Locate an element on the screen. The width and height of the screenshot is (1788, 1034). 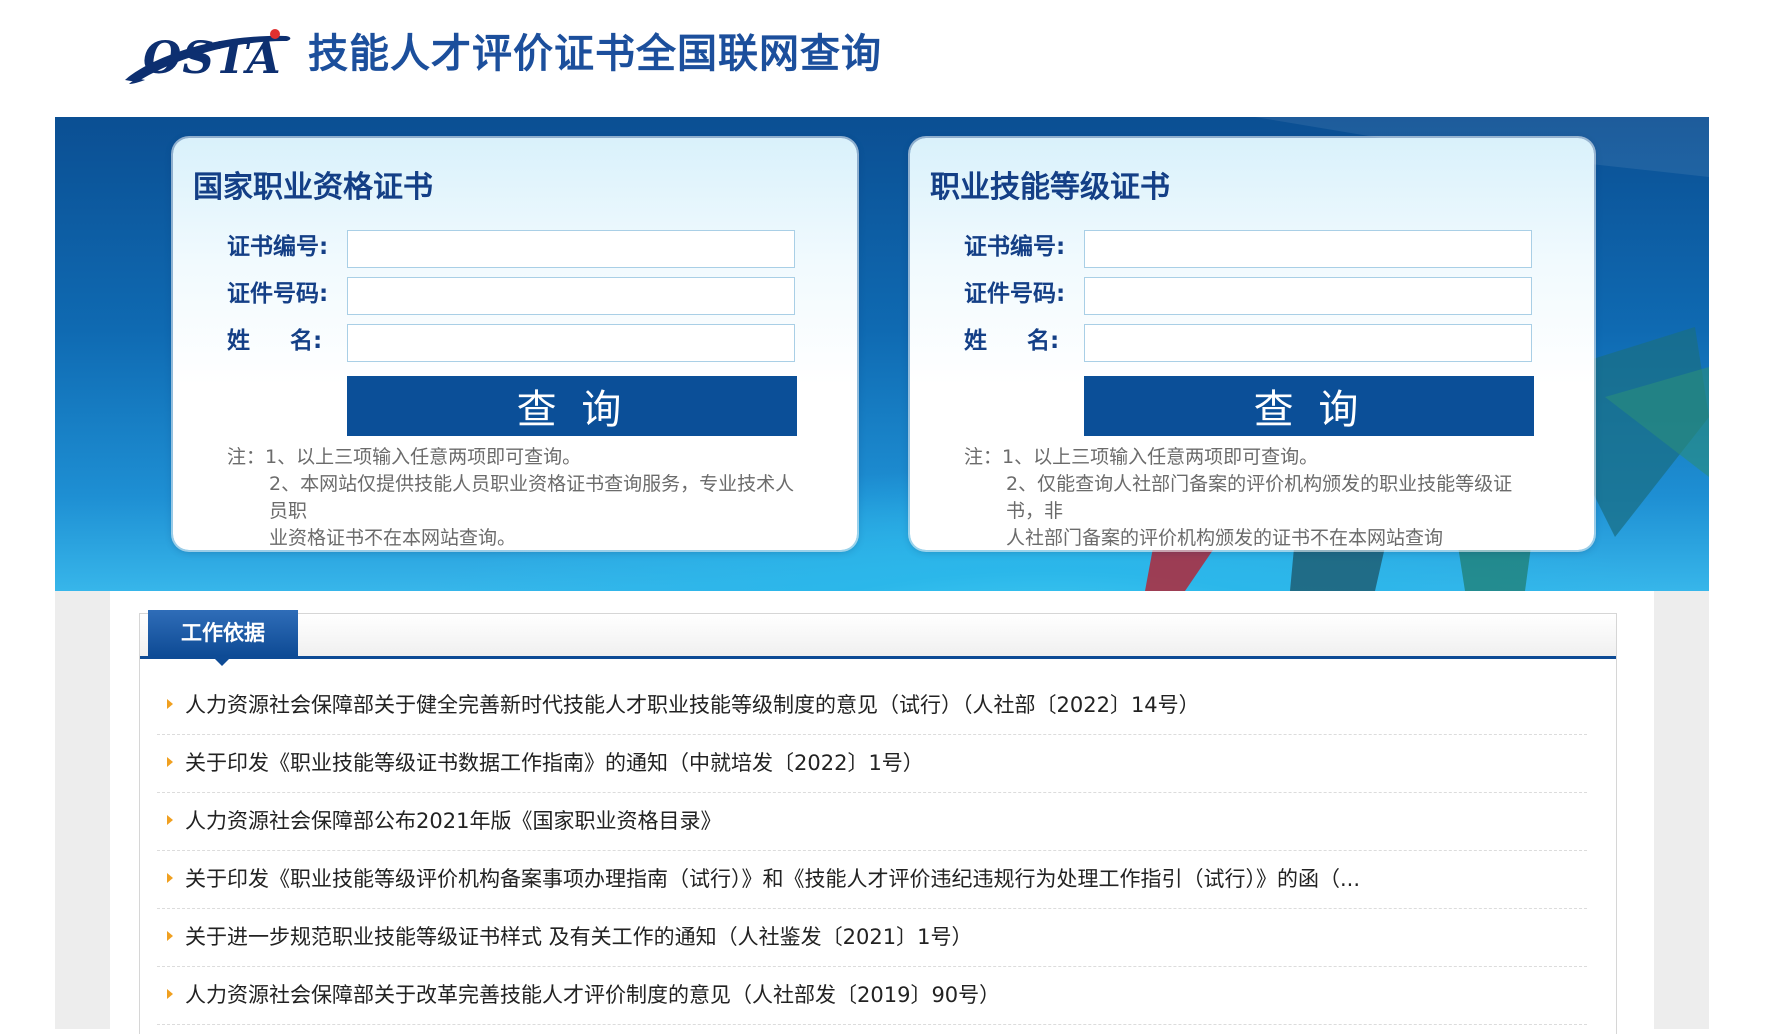
note-line: 2、仅能查询人社部门备案的评价机构颁发的职业技能等级证书，非 is located at coordinates (1259, 497).